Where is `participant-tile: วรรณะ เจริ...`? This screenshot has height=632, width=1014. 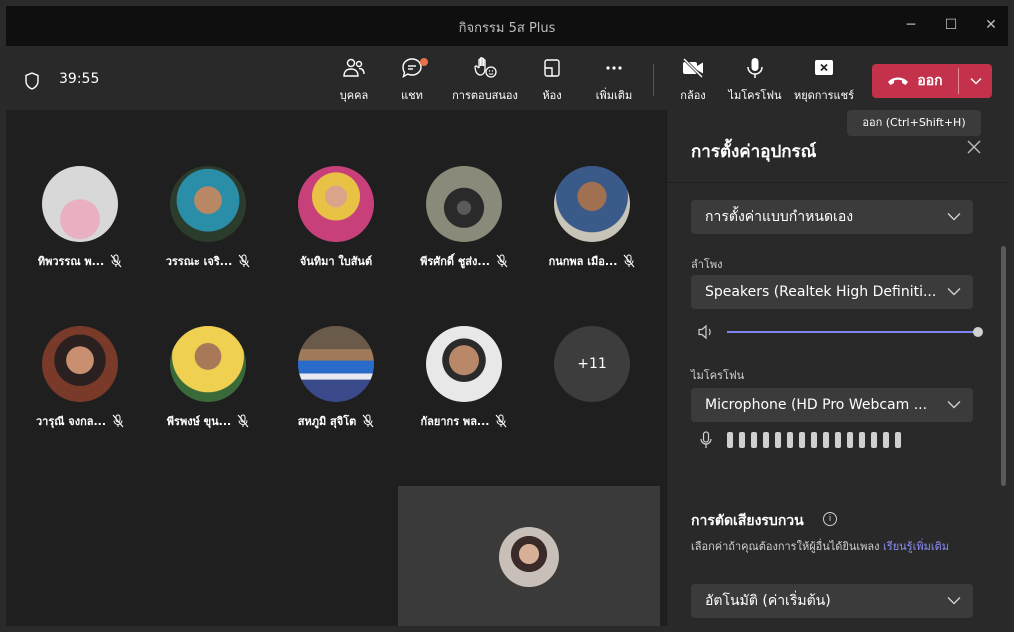 participant-tile: วรรณะ เจริ... is located at coordinates (208, 218).